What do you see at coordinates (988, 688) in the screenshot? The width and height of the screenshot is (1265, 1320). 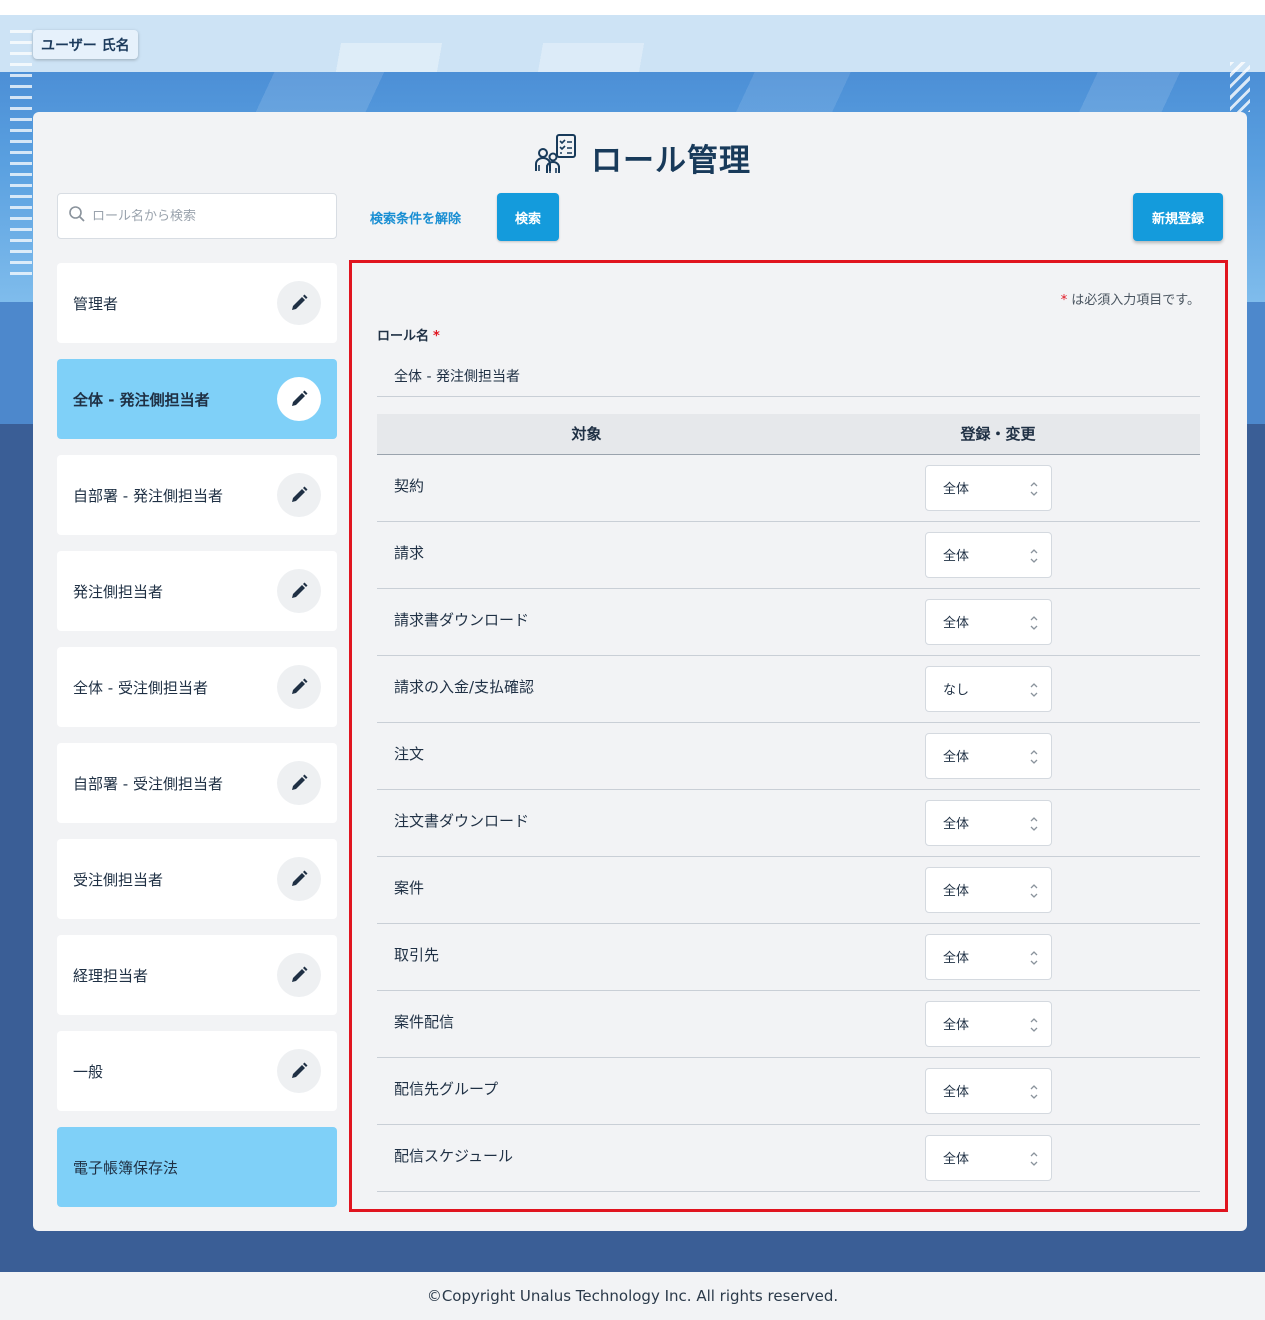 I see `permission-select: なし` at bounding box center [988, 688].